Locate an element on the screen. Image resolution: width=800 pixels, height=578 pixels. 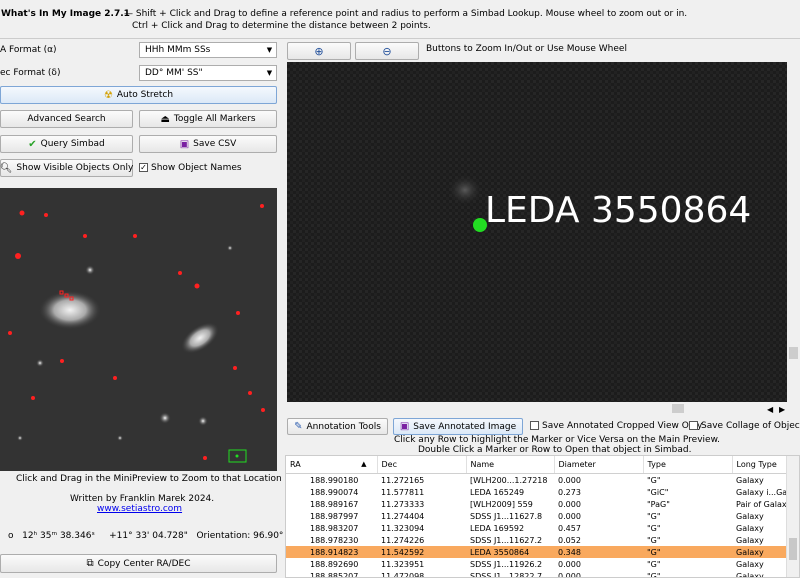
annotation-tools-button: ✎ Annotation Tools is located at coordinates (337, 426).